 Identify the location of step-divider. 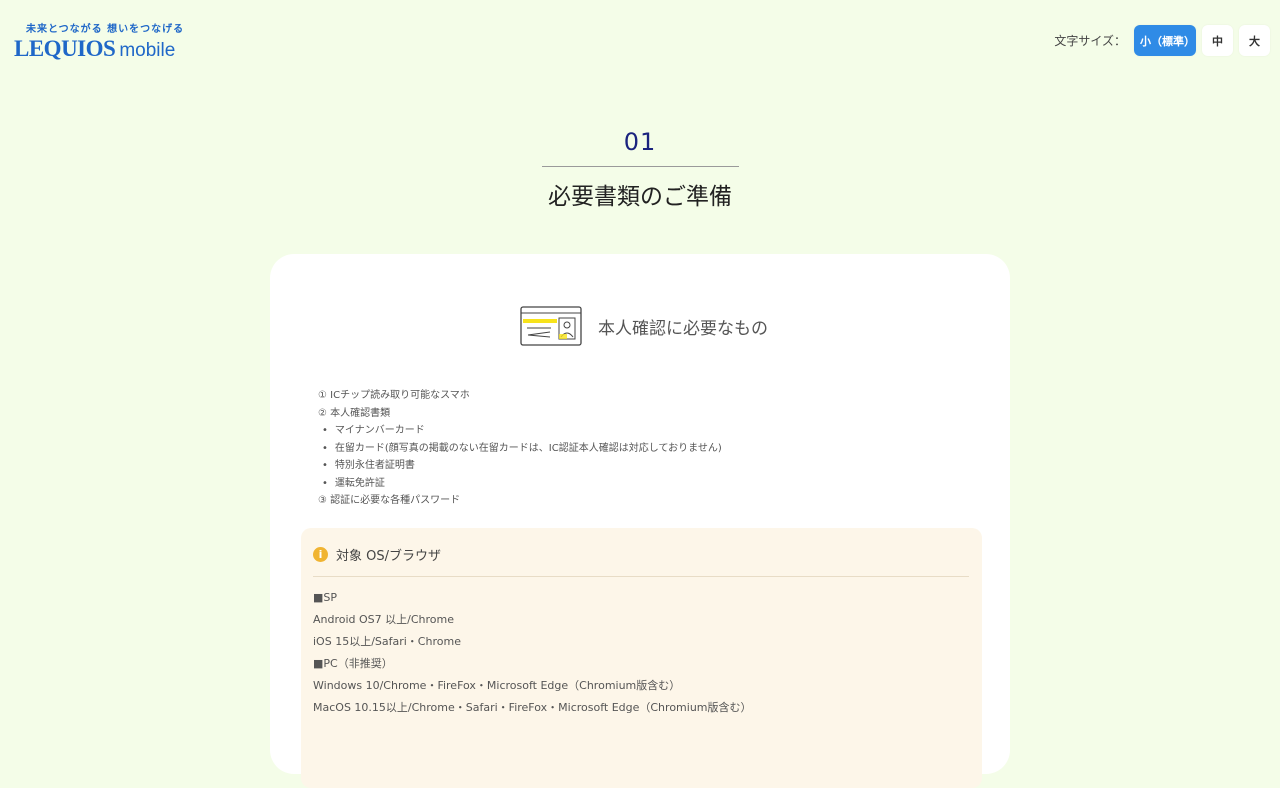
(640, 166).